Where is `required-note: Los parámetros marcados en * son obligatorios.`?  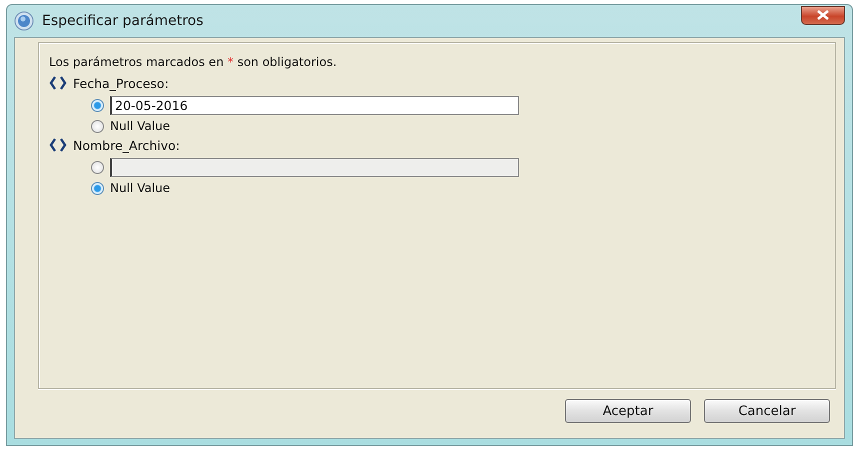
required-note: Los parámetros marcados en * son obligatorios. is located at coordinates (193, 62).